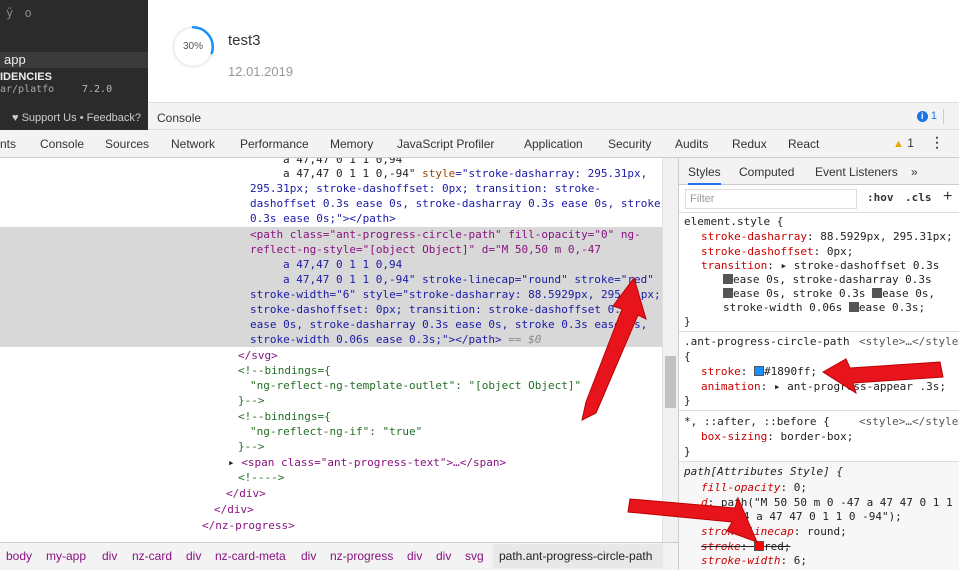  I want to click on tab-audits: Audits, so click(691, 144).